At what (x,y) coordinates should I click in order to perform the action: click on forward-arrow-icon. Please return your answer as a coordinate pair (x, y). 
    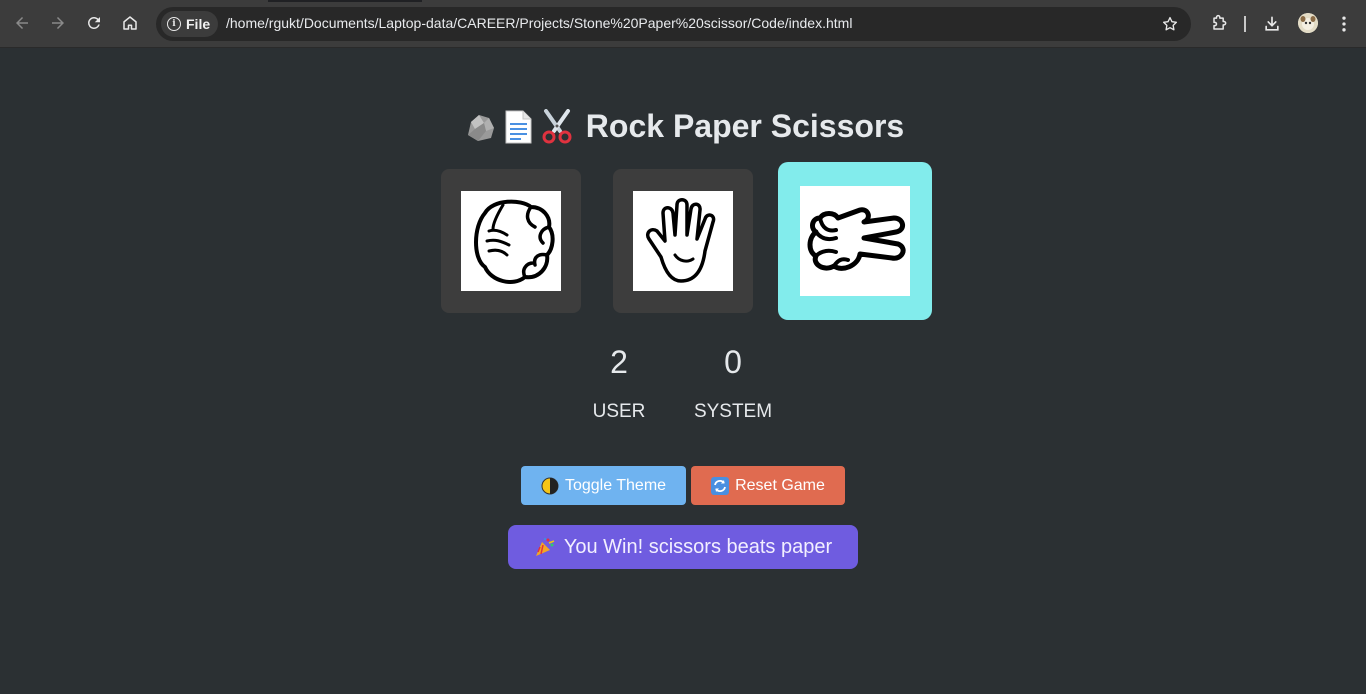
    Looking at the image, I should click on (58, 23).